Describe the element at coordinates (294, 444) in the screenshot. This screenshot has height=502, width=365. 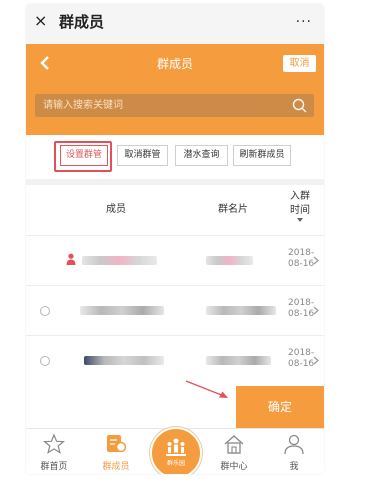
I see `person-icon` at that location.